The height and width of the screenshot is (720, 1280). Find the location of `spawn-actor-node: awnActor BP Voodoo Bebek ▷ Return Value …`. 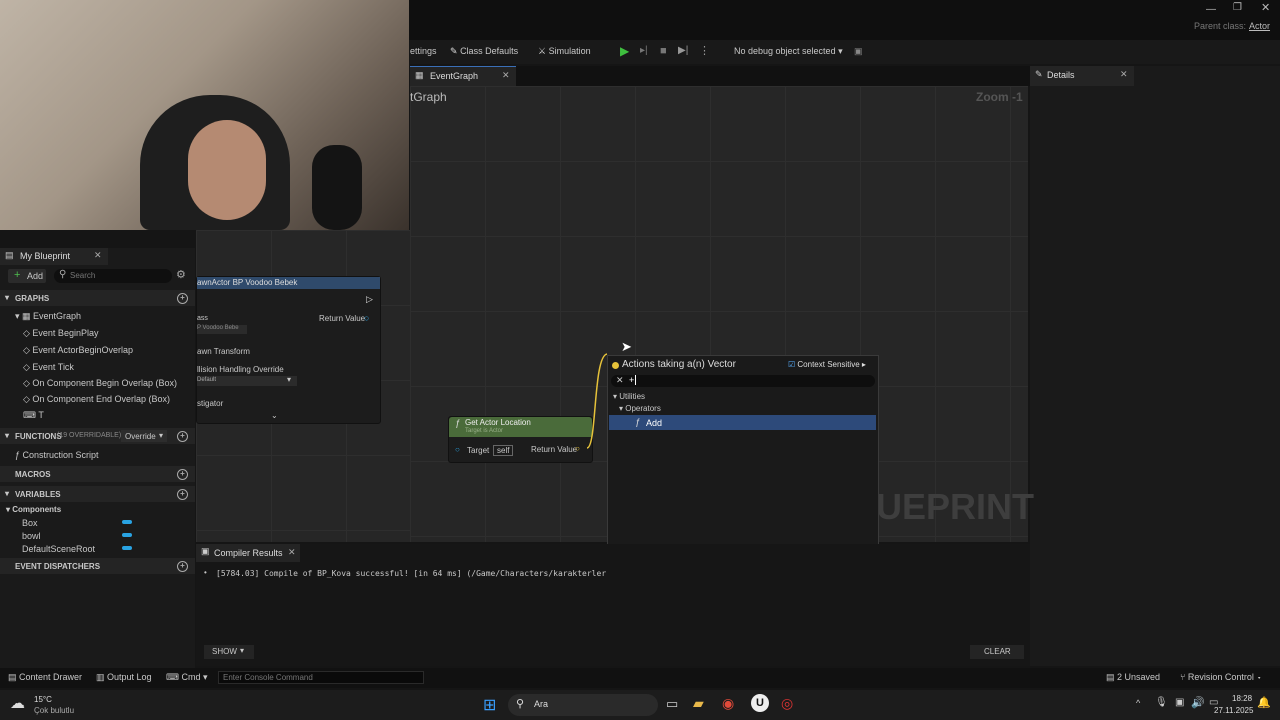

spawn-actor-node: awnActor BP Voodoo Bebek ▷ Return Value … is located at coordinates (288, 350).